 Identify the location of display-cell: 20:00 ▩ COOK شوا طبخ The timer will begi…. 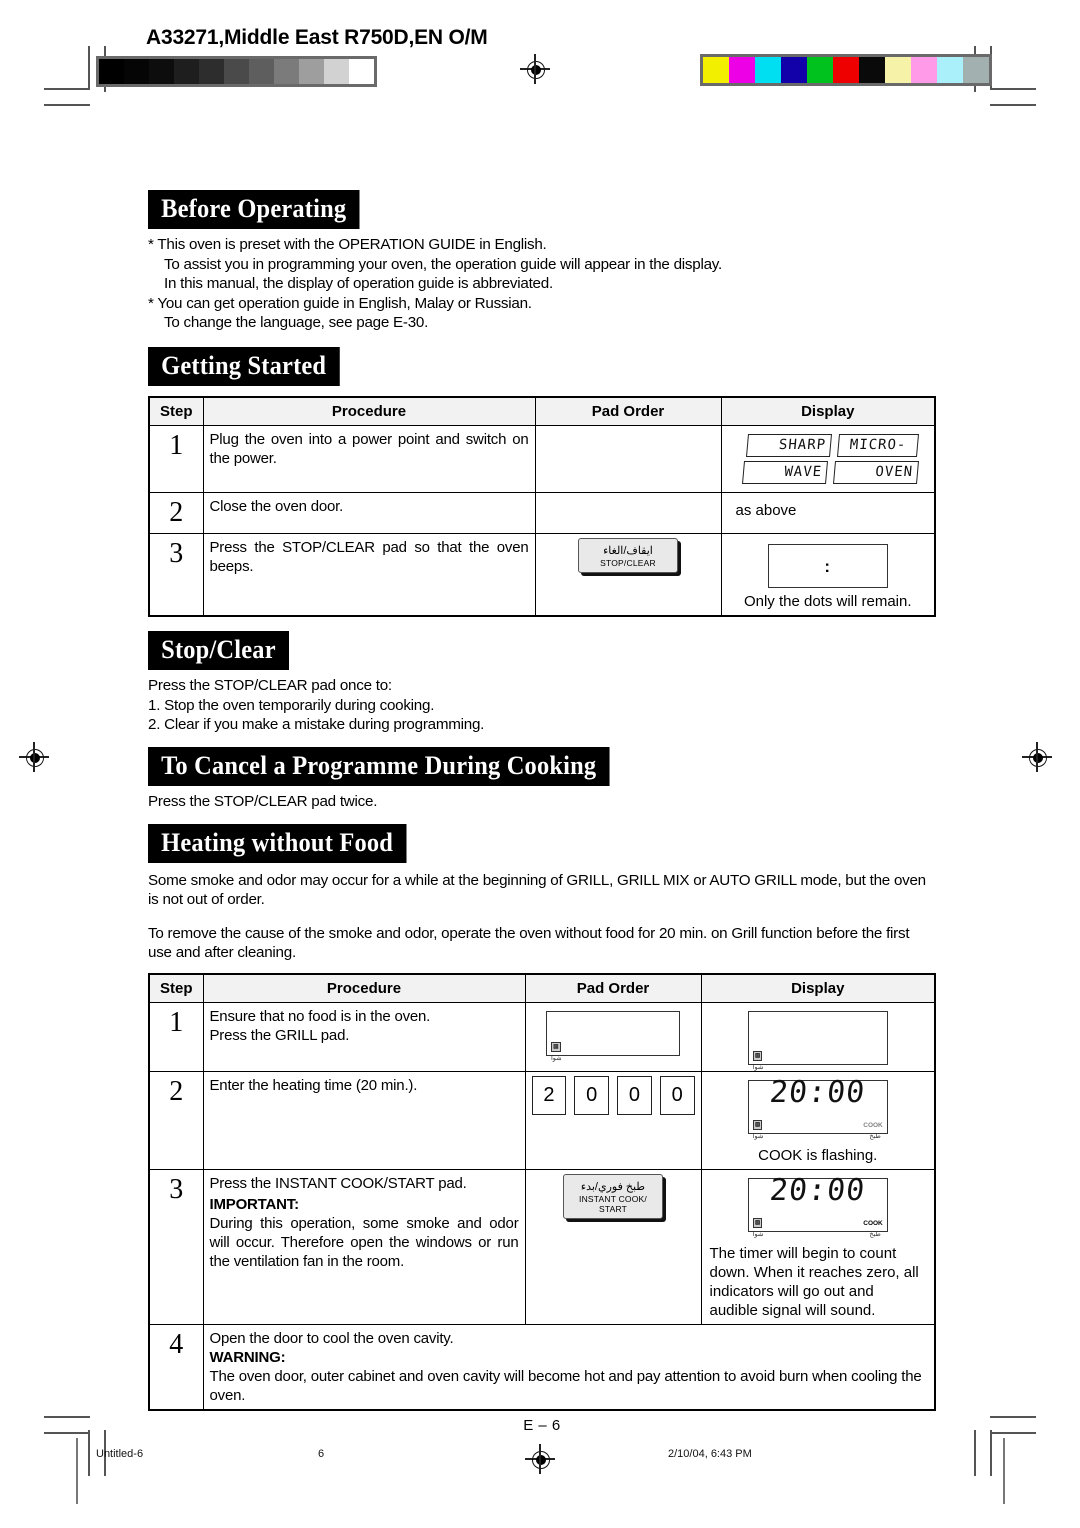
(818, 1246).